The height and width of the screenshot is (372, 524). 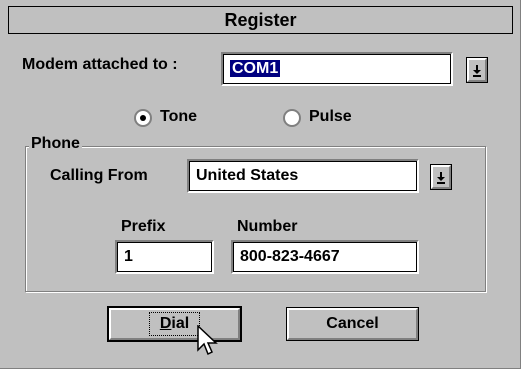 I want to click on number-value: 800-823-4667, so click(x=290, y=256).